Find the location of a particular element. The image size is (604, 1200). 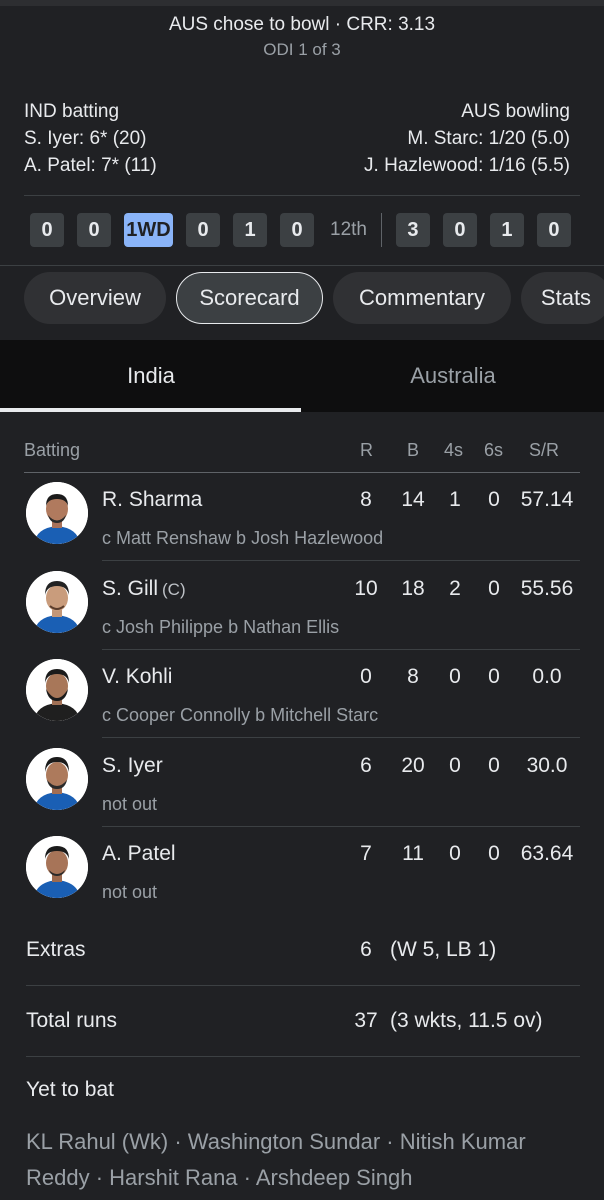

tab-scorecard: Scorecard is located at coordinates (249, 298).